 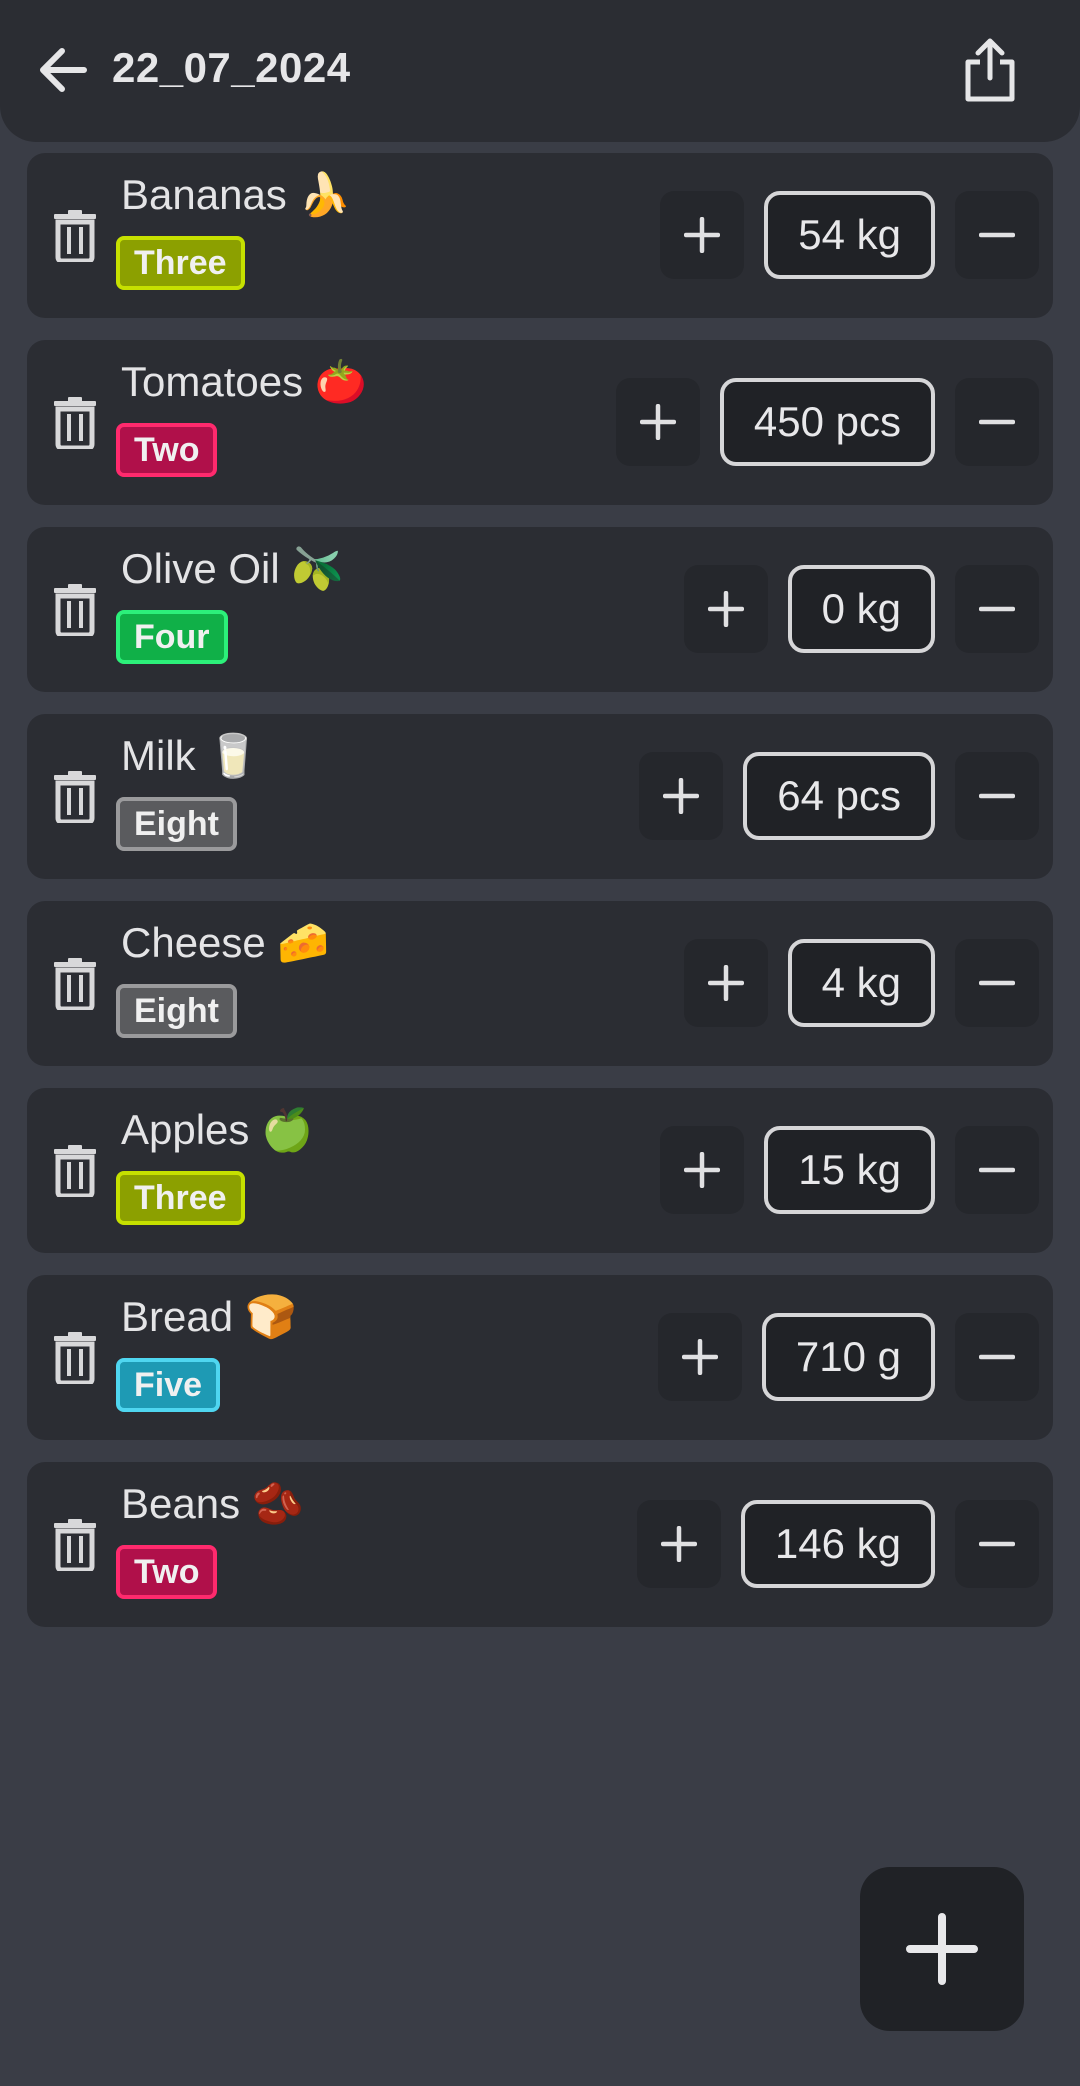 What do you see at coordinates (209, 1316) in the screenshot?
I see `item-name: Bread 🍞` at bounding box center [209, 1316].